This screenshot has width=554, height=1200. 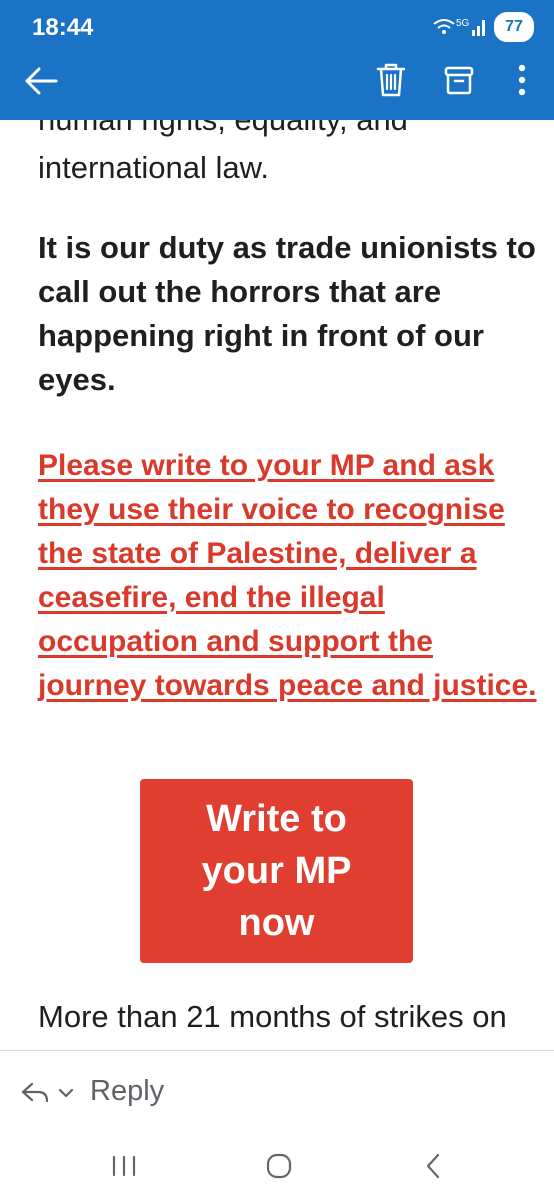 I want to click on home-icon, so click(x=279, y=1166).